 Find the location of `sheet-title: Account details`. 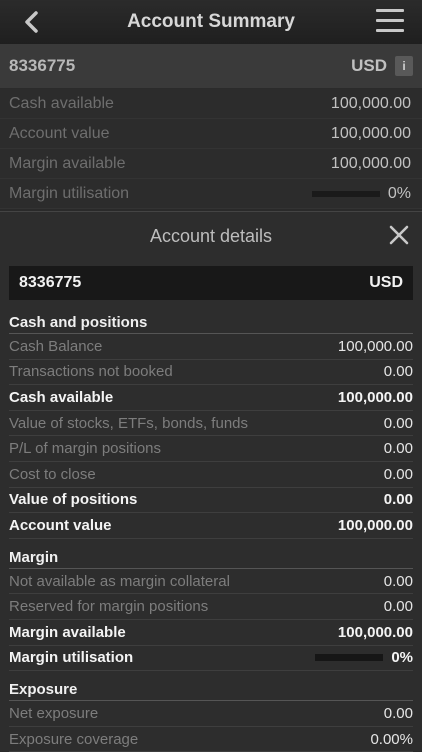

sheet-title: Account details is located at coordinates (211, 235).